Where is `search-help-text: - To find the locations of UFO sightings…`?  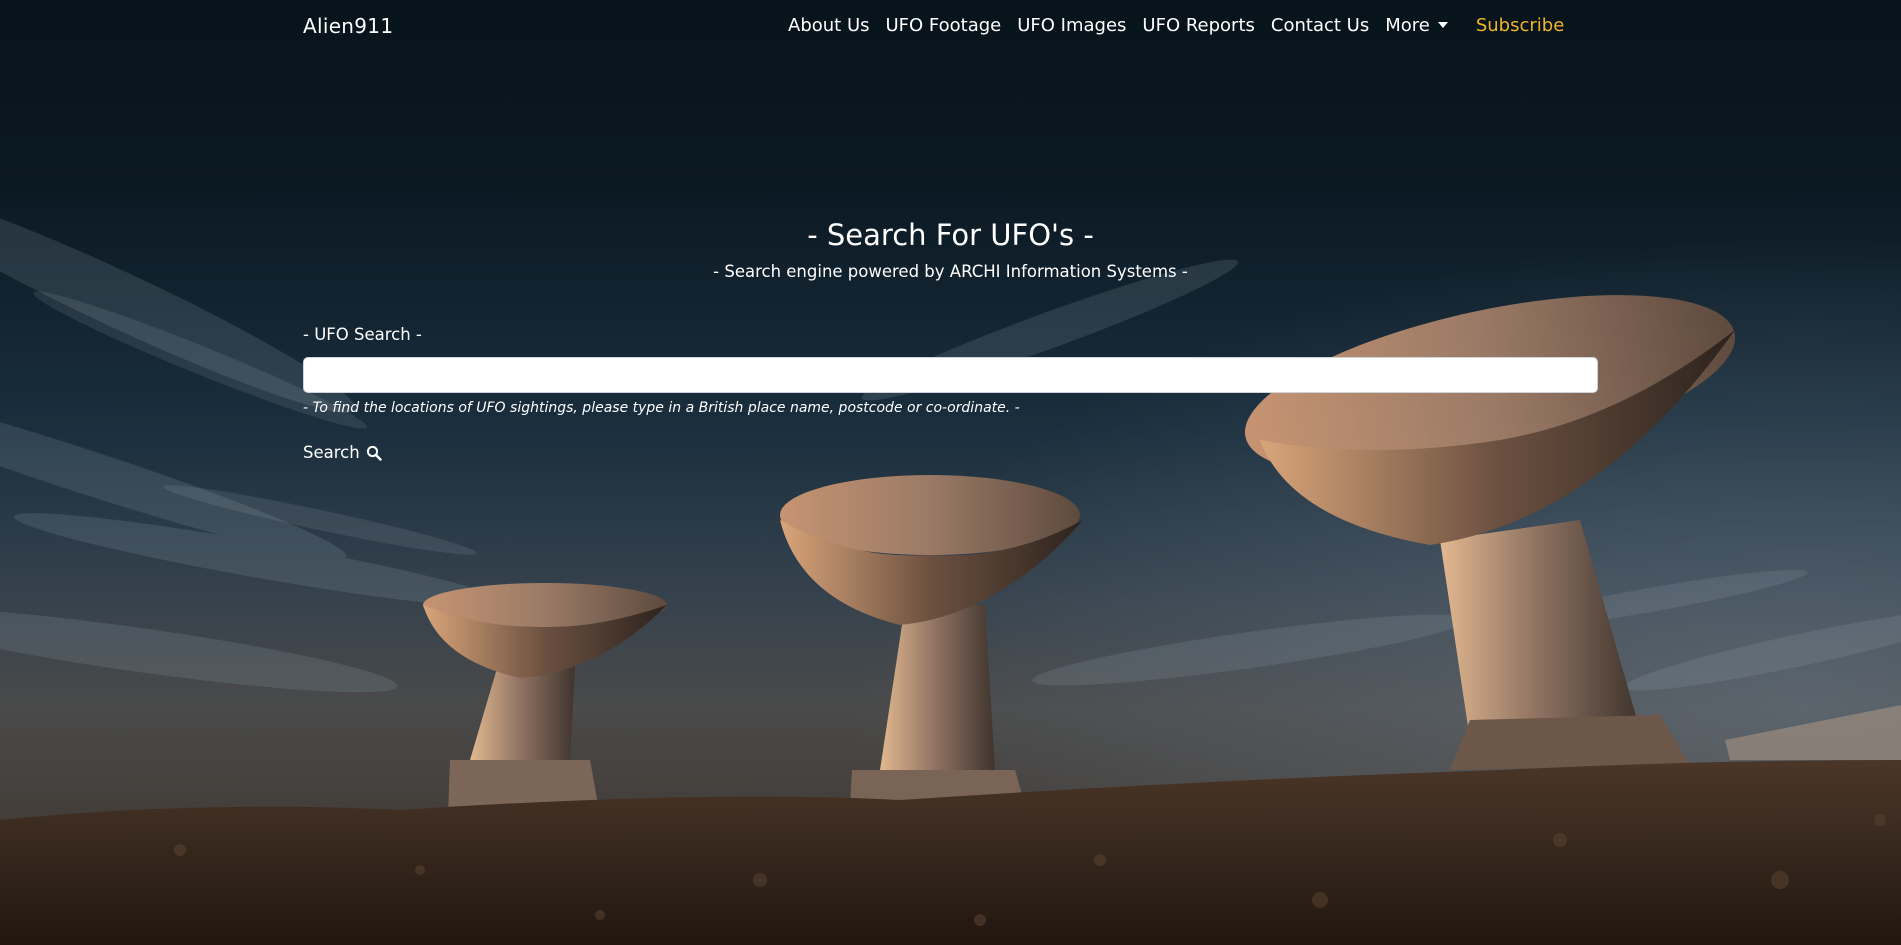
search-help-text: - To find the locations of UFO sightings… is located at coordinates (661, 408).